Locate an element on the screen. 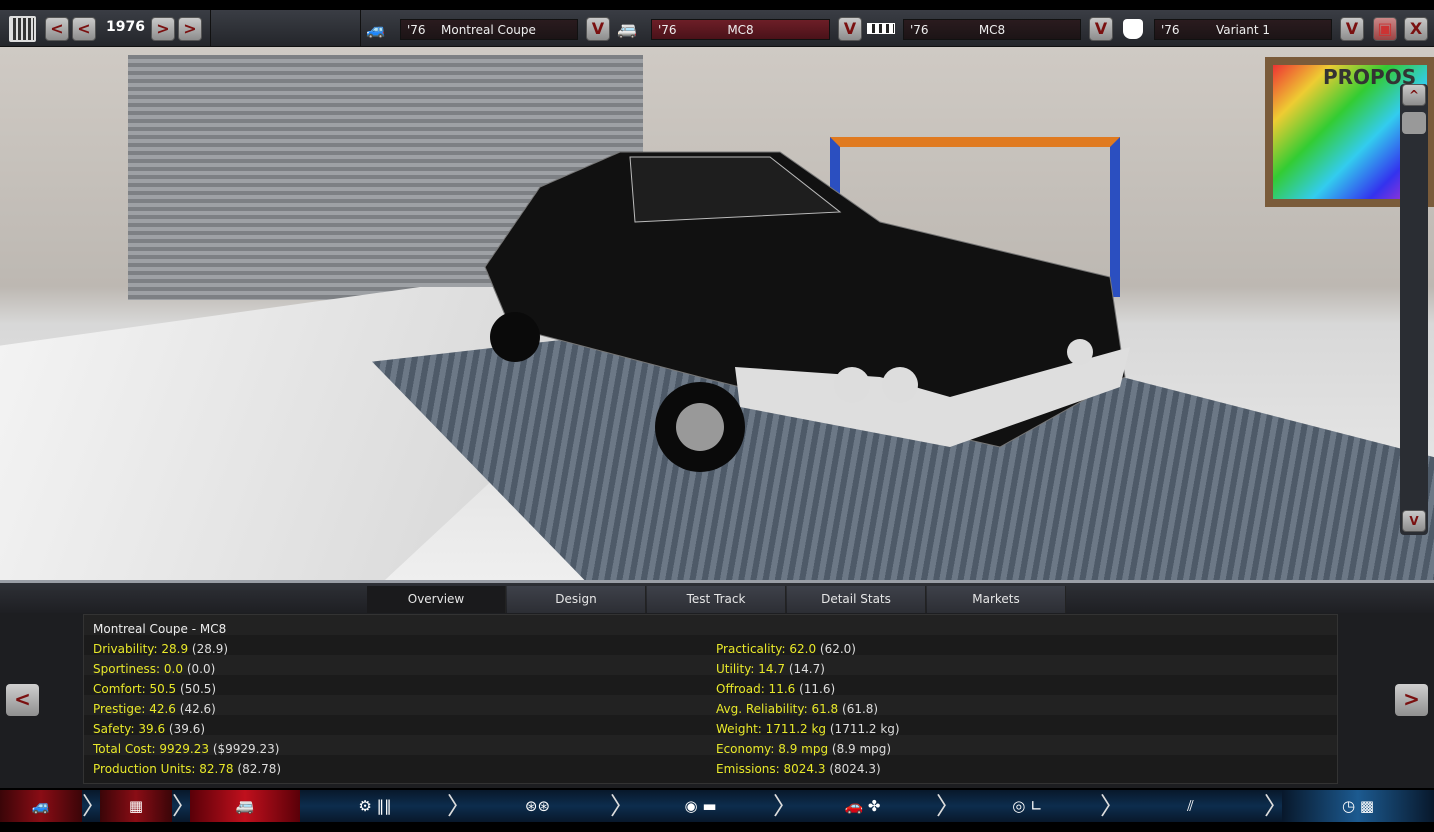 This screenshot has width=1434, height=832. stat-item: Economy: 8.9 mpg (8.9 mpg) is located at coordinates (803, 749).